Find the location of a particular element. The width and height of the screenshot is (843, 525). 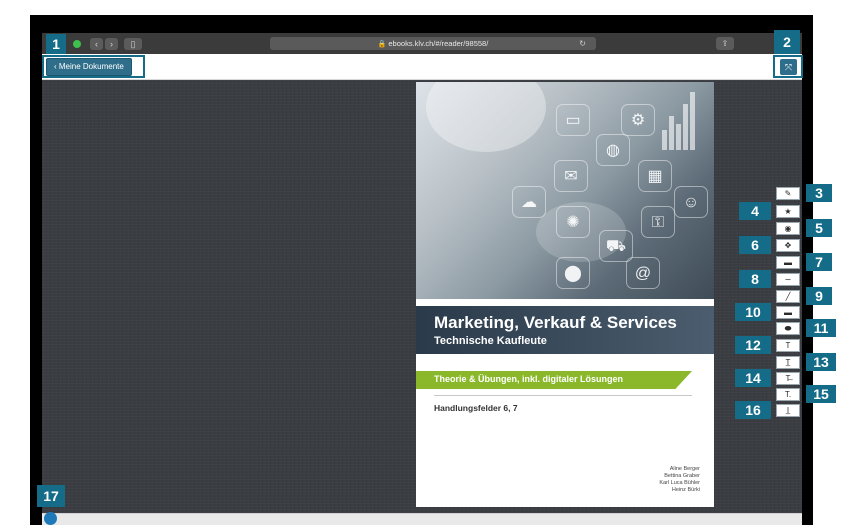

author: Heinz Bürki is located at coordinates (685, 490).